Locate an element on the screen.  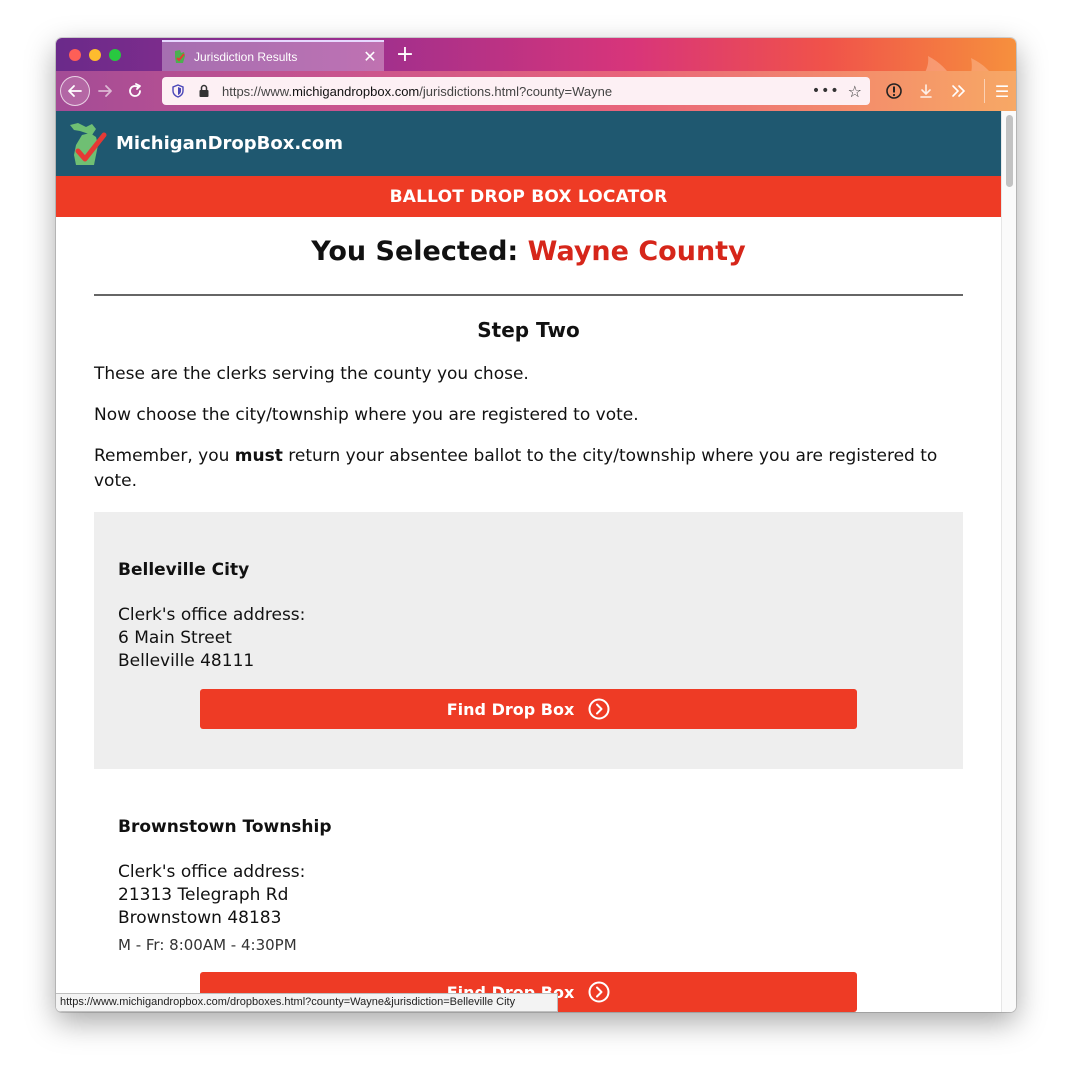
clerk-street: 21313 Telegraph Rd is located at coordinates (203, 895).